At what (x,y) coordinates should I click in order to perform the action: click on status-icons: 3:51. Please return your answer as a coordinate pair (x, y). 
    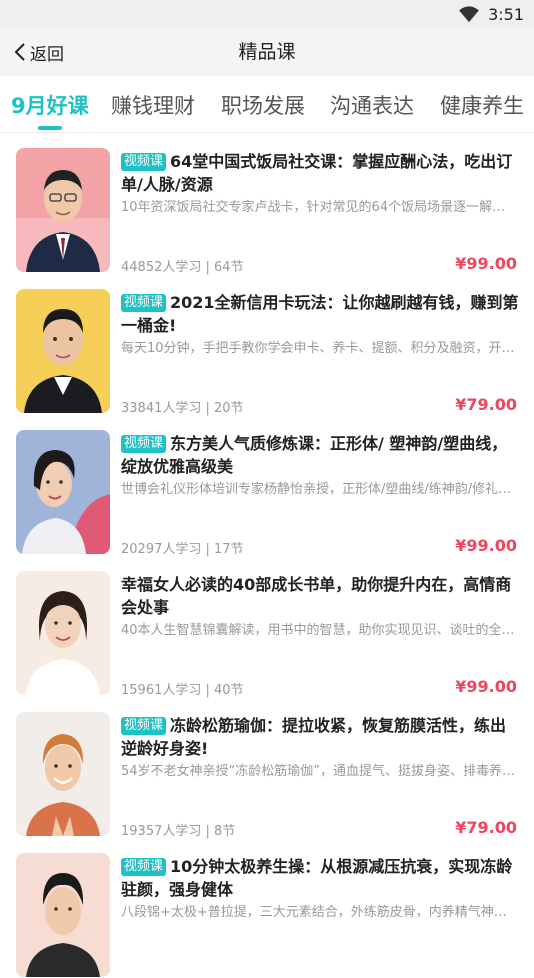
    Looking at the image, I should click on (491, 14).